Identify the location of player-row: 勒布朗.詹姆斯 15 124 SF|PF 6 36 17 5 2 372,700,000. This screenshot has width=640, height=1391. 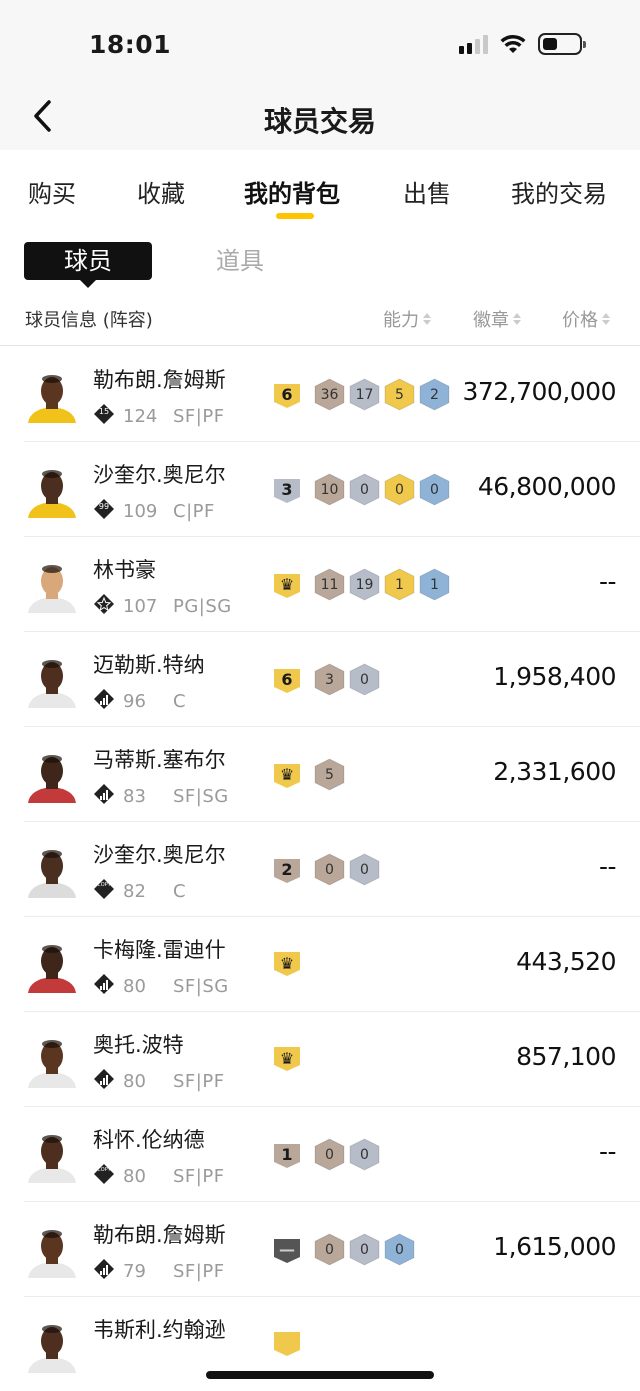
(332, 394).